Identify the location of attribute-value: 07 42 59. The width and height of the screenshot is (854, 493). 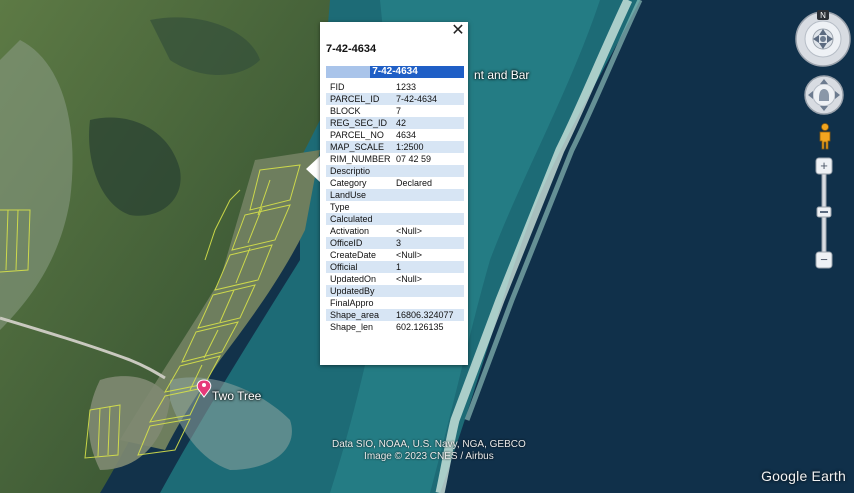
(414, 159).